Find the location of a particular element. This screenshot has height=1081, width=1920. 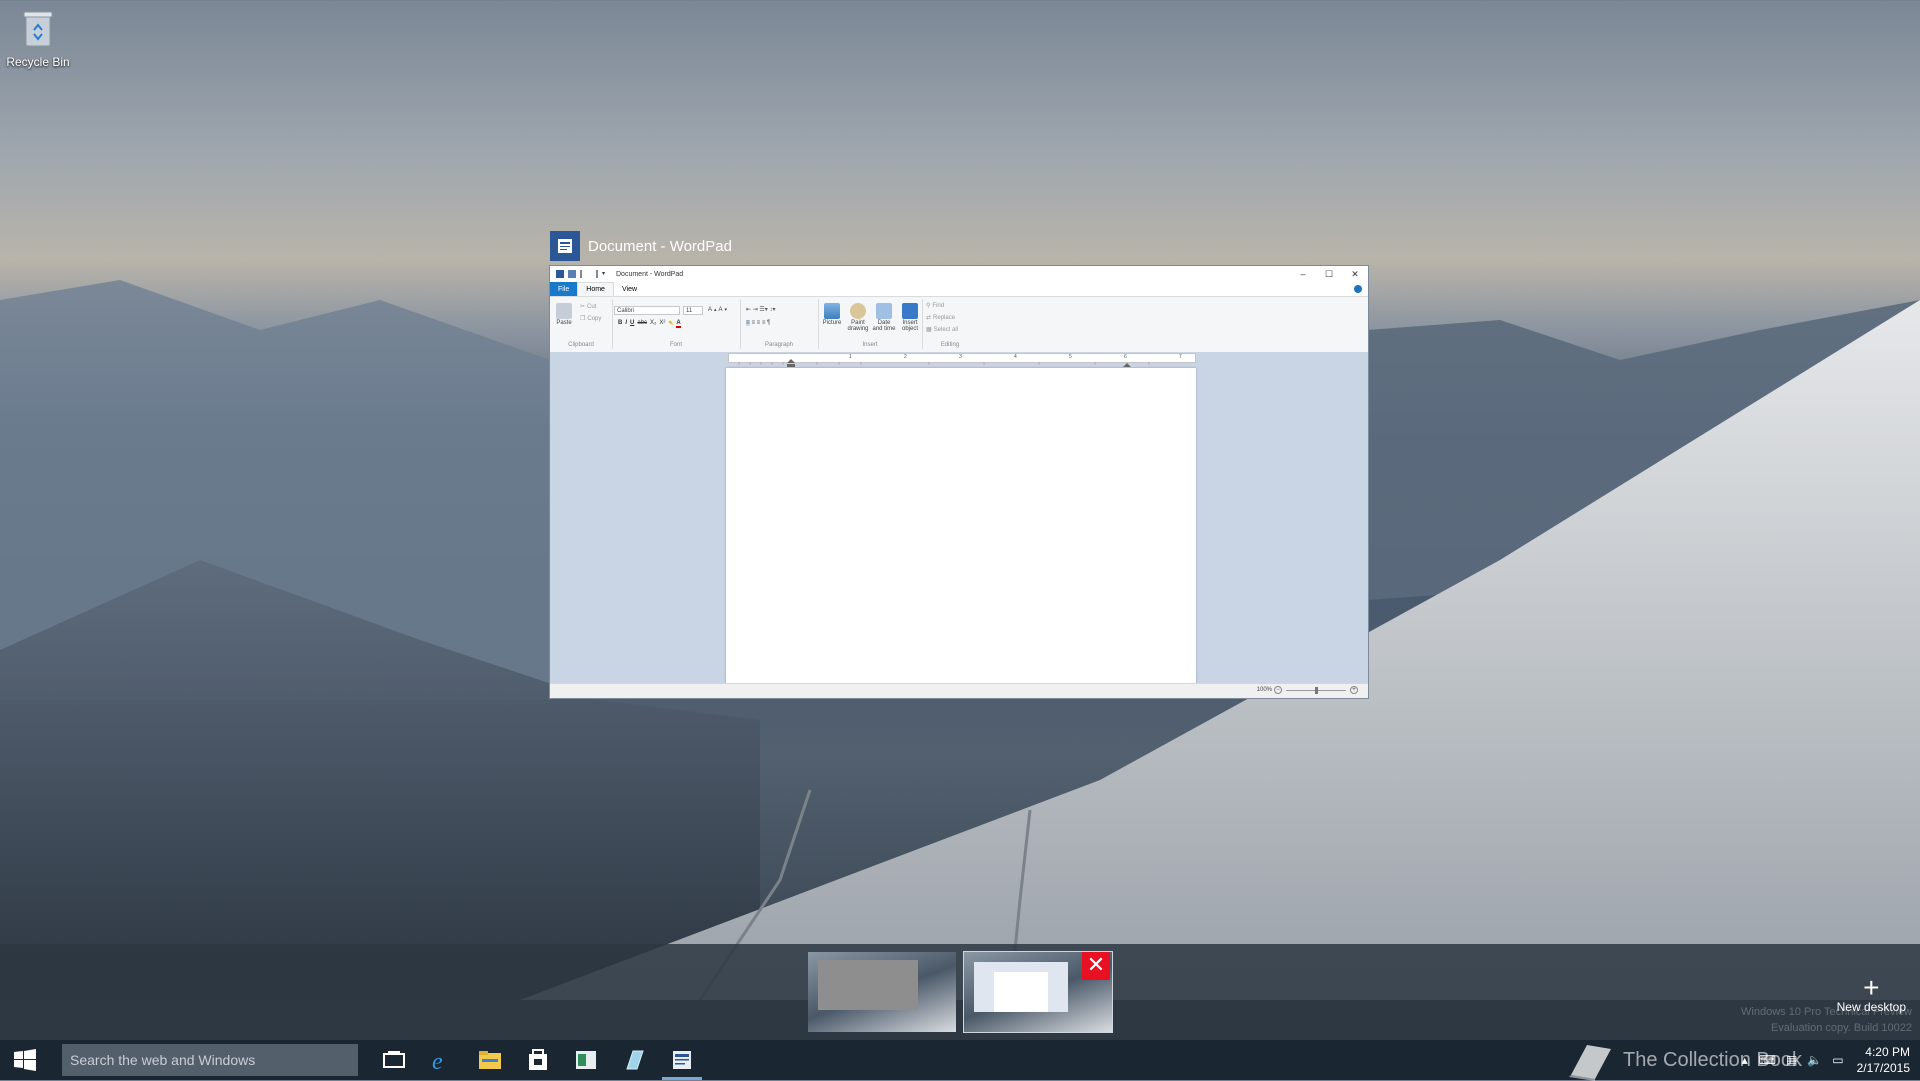

svg-text: e is located at coordinates (437, 1061).